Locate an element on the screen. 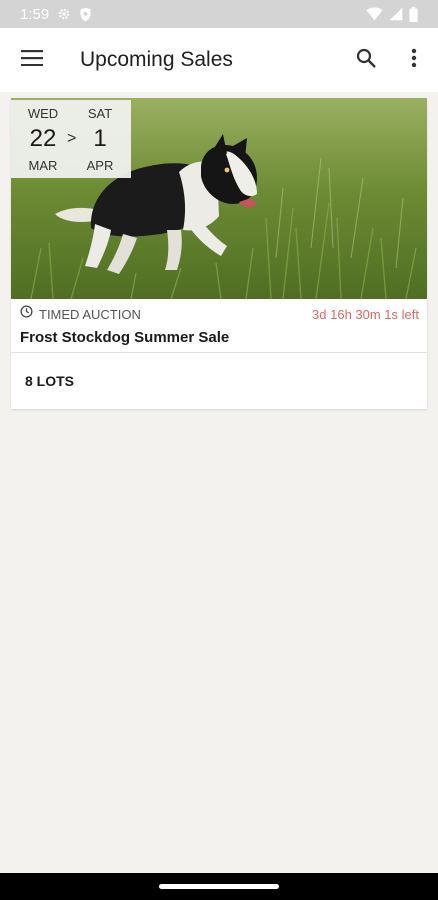 The image size is (438, 900). more-options-button is located at coordinates (414, 60).